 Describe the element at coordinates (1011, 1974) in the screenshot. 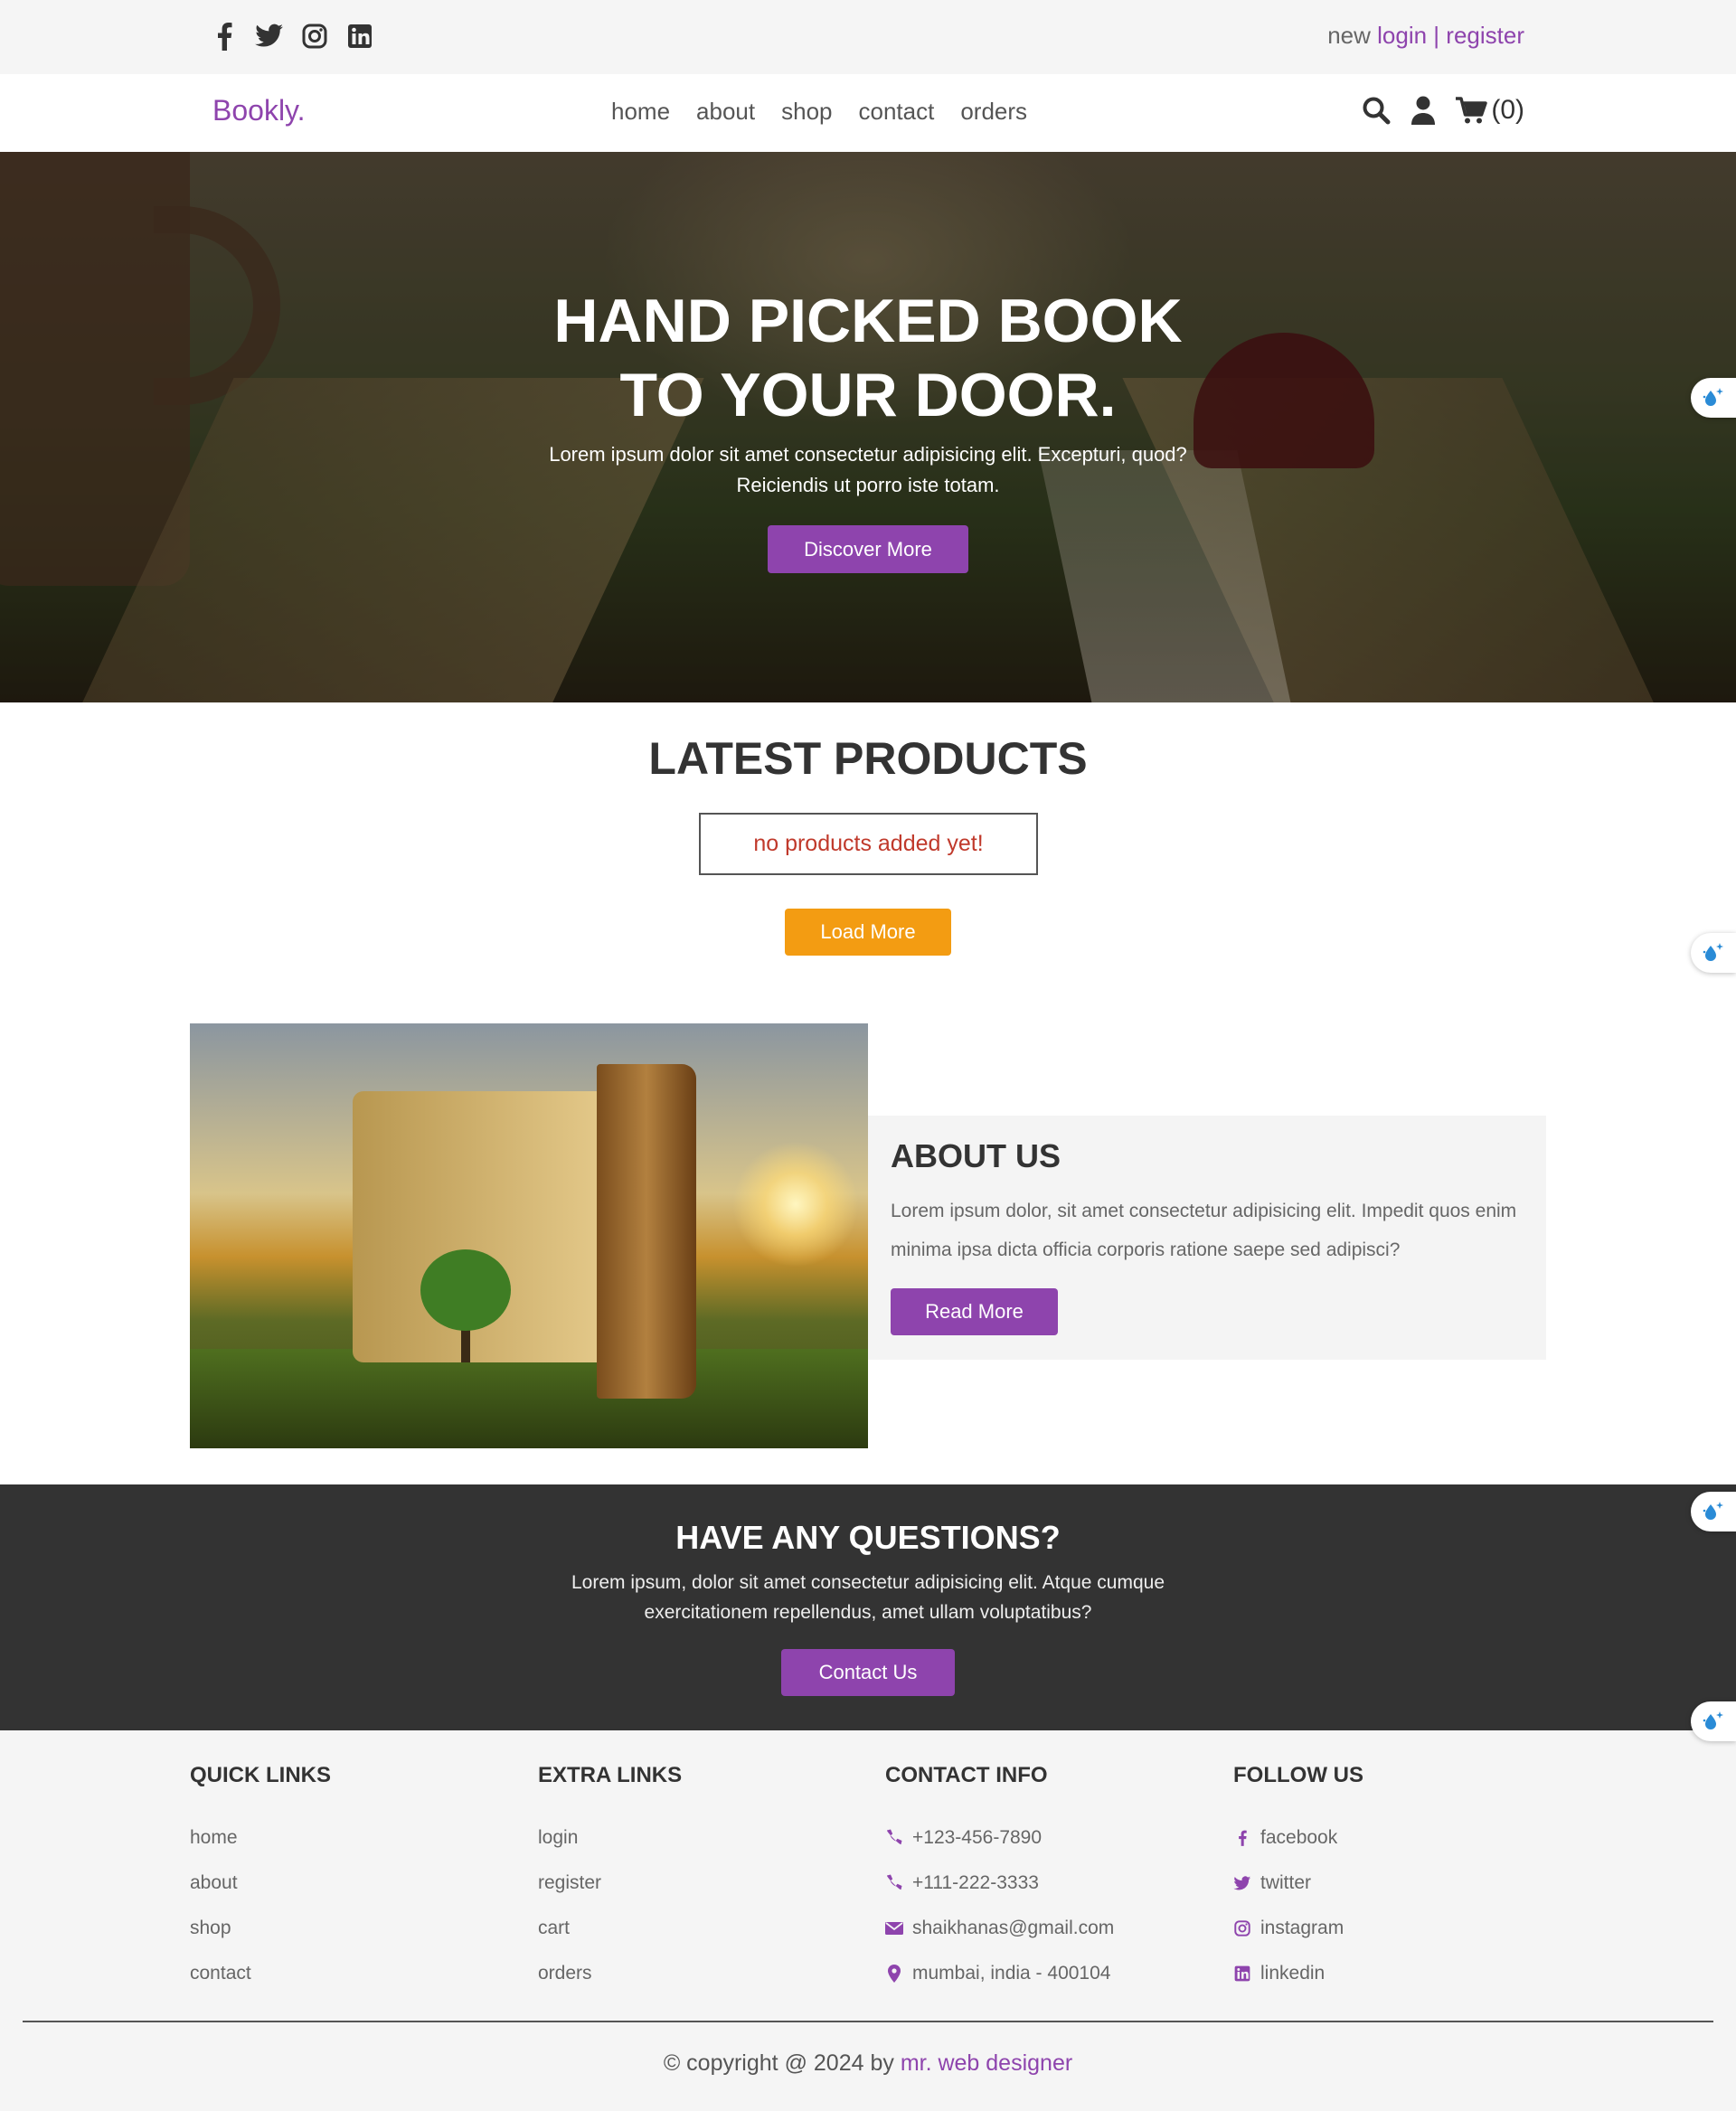

I see `contact-address-text: mumbai, india - 400104` at that location.